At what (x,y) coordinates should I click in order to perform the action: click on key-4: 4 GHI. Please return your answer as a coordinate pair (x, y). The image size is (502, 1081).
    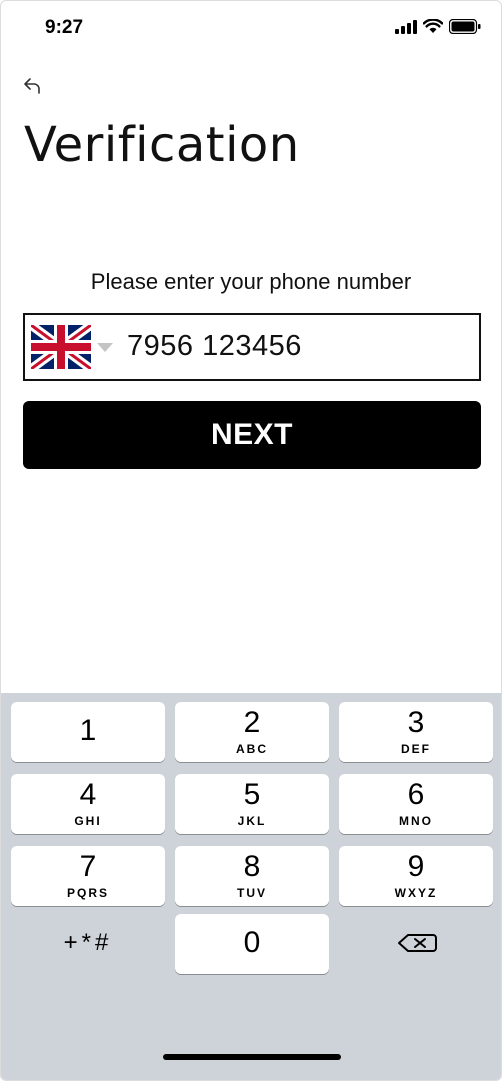
    Looking at the image, I should click on (88, 804).